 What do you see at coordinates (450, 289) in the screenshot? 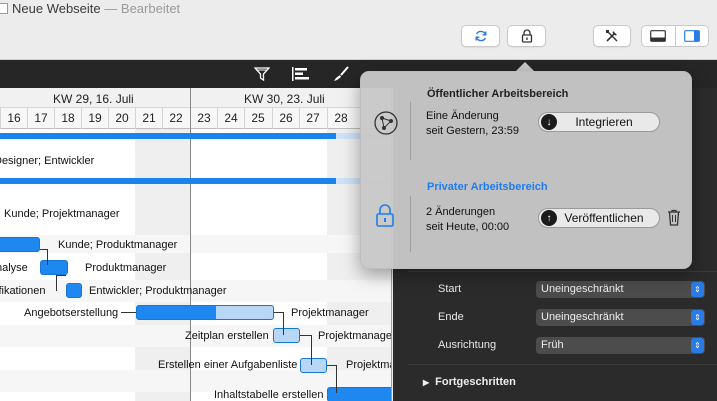
I see `start-label: Start` at bounding box center [450, 289].